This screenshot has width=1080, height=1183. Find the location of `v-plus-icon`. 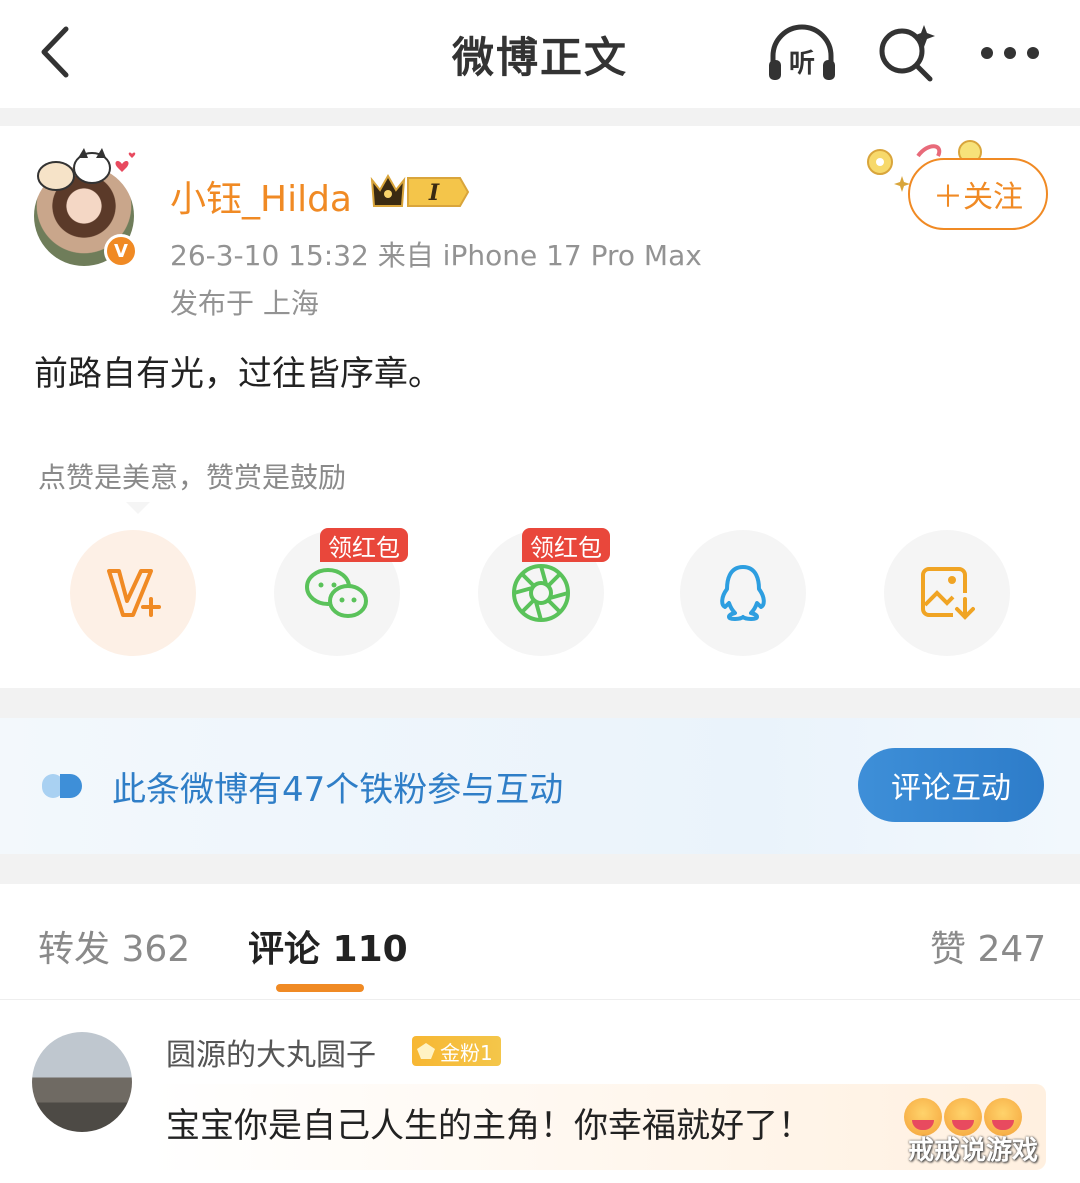

v-plus-icon is located at coordinates (134, 593).